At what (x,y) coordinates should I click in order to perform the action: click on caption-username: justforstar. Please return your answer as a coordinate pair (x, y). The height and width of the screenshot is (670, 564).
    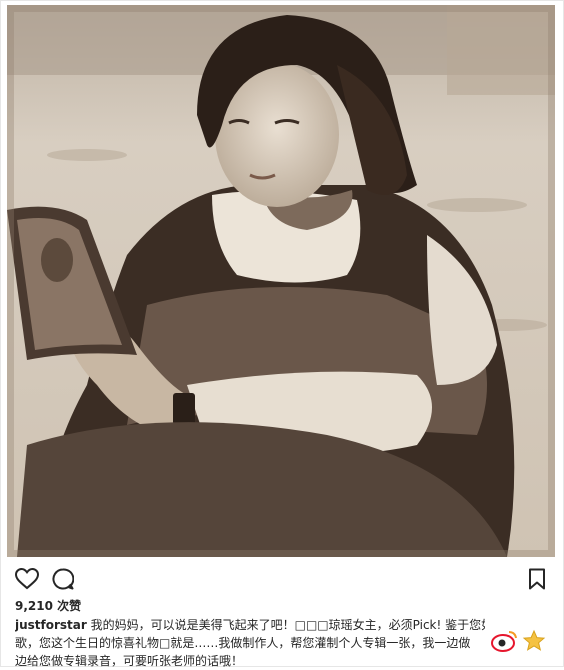
    Looking at the image, I should click on (51, 625).